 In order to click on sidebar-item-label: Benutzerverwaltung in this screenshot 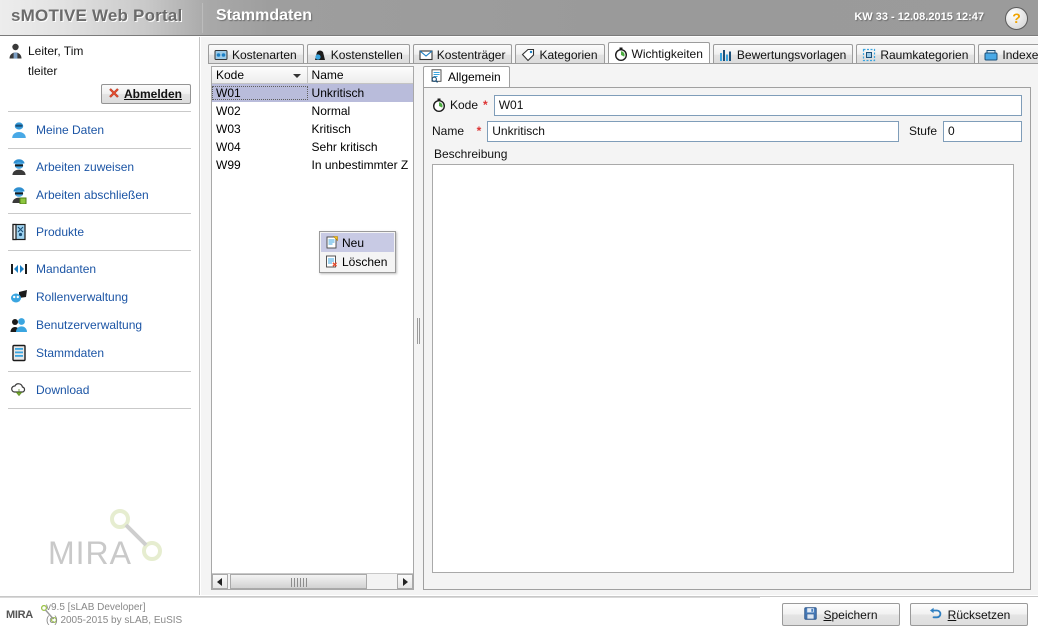, I will do `click(89, 325)`.